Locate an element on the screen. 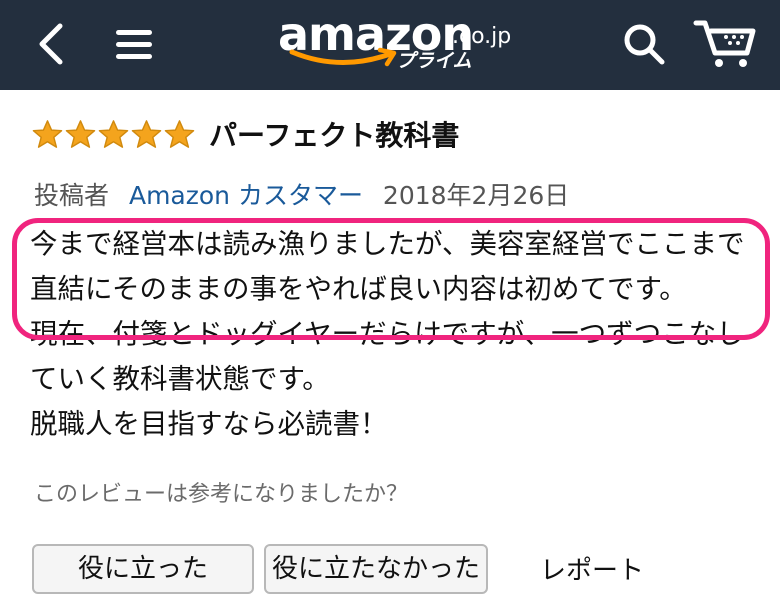  back-icon is located at coordinates (51, 44).